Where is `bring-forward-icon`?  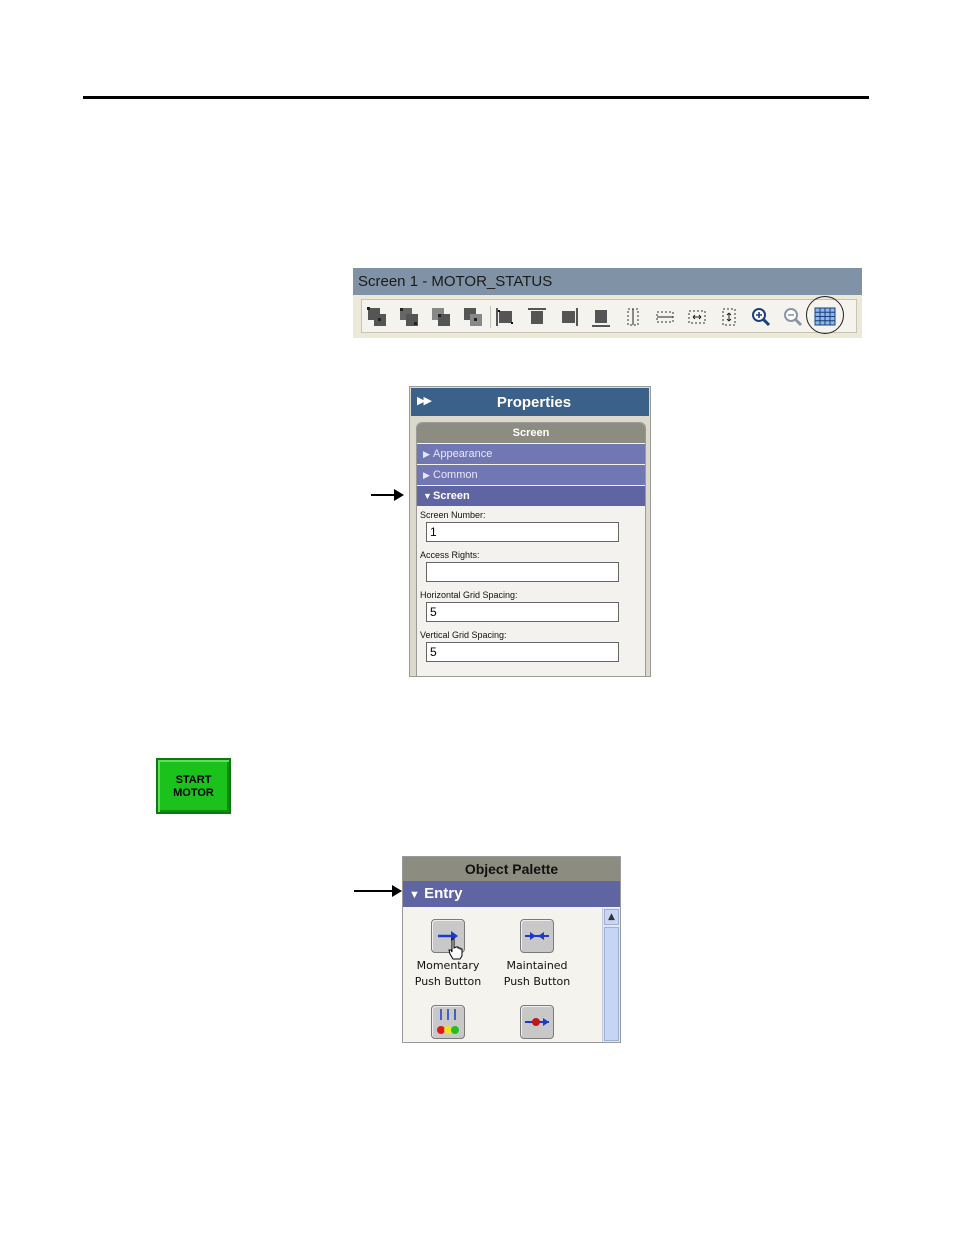
bring-forward-icon is located at coordinates (441, 317).